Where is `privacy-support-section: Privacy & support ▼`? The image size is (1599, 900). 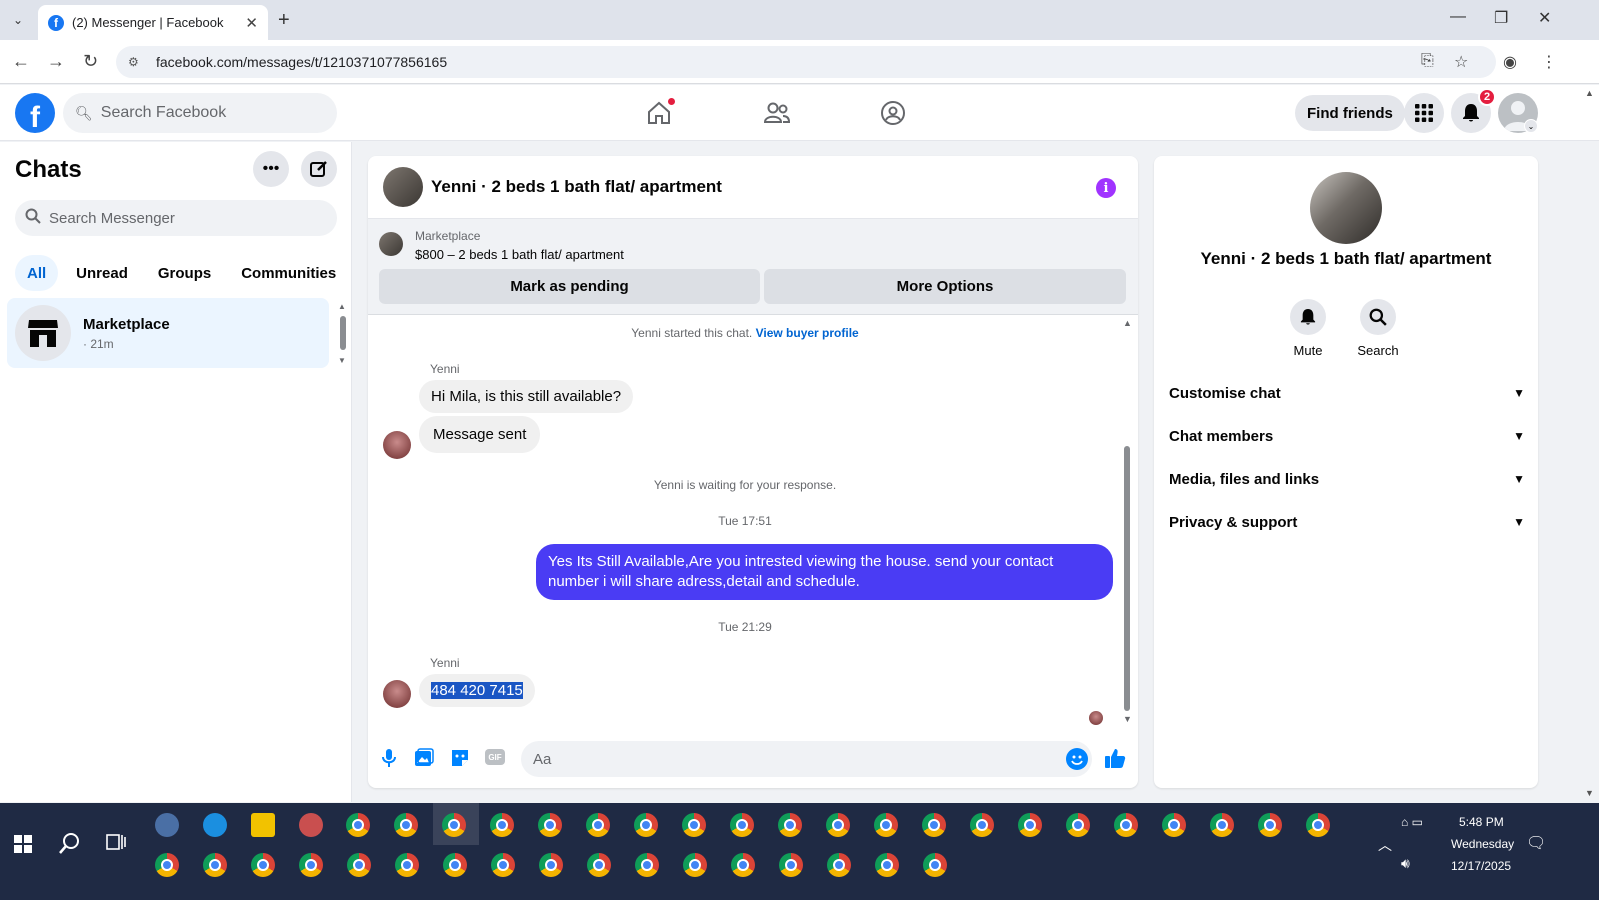 privacy-support-section: Privacy & support ▼ is located at coordinates (1347, 522).